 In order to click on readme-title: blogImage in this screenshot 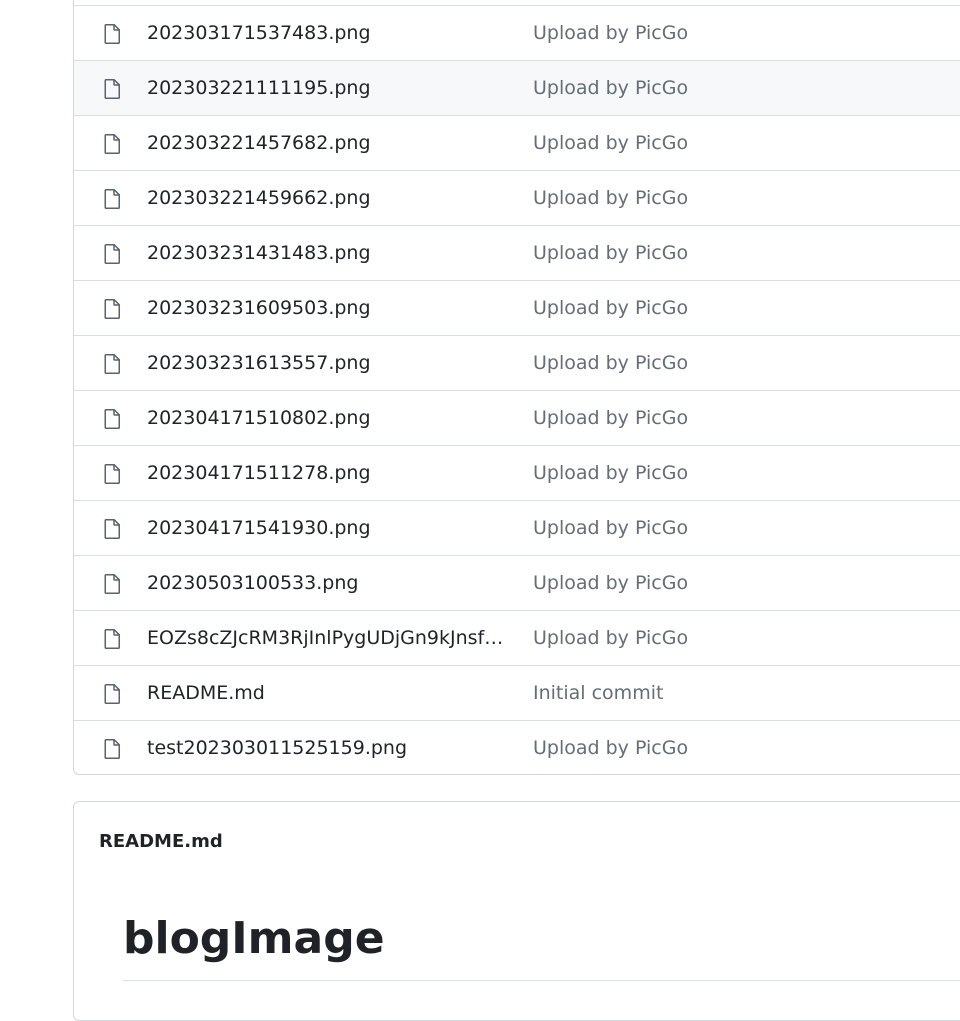, I will do `click(254, 938)`.